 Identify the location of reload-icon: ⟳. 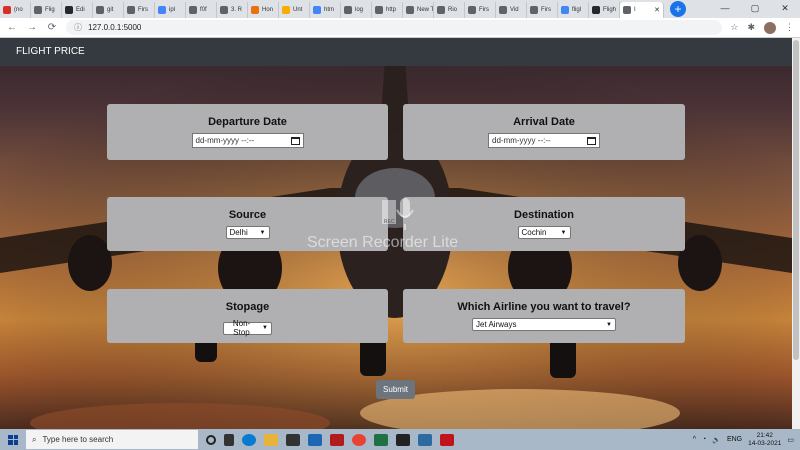
(52, 27).